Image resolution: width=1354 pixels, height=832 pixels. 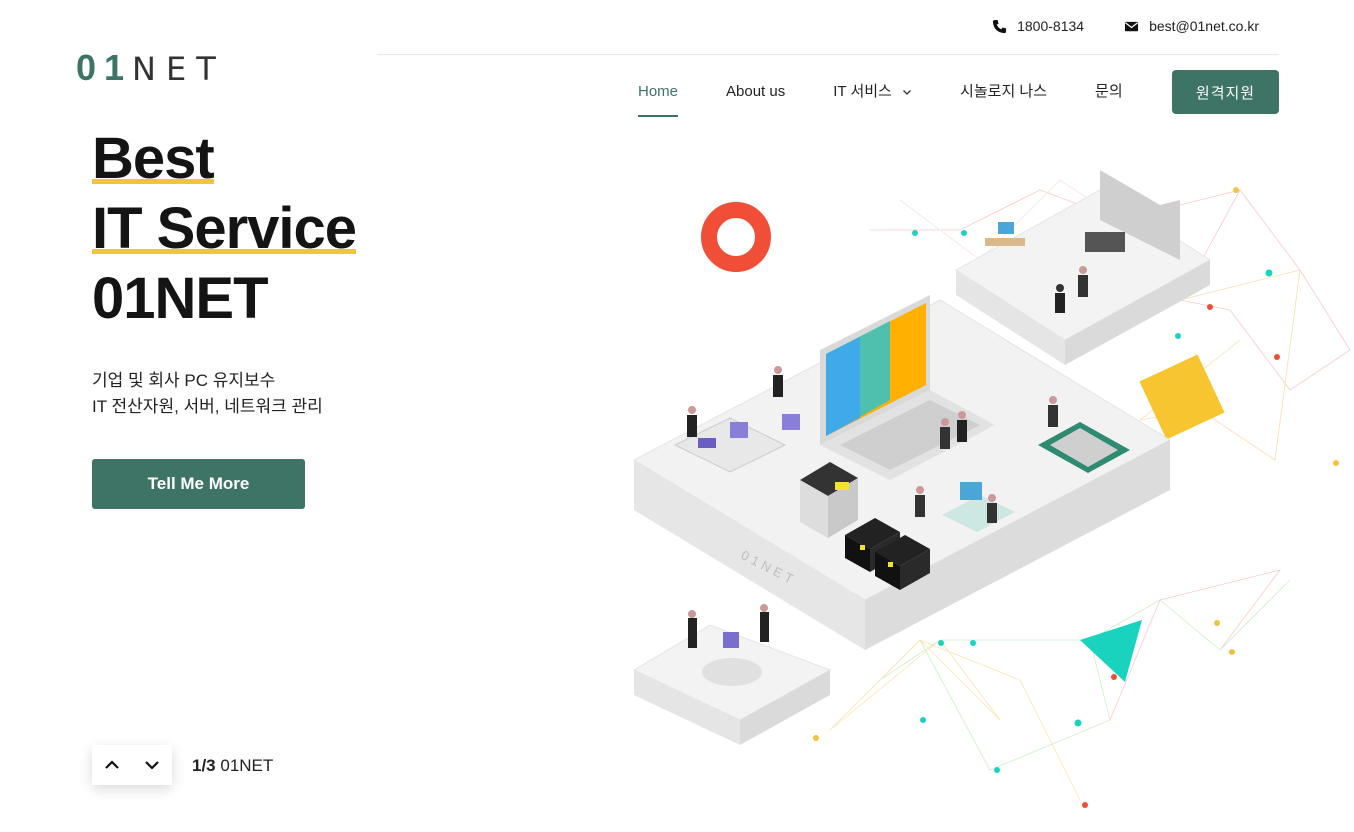 I want to click on teal-triangle-shape, so click(x=1111, y=651).